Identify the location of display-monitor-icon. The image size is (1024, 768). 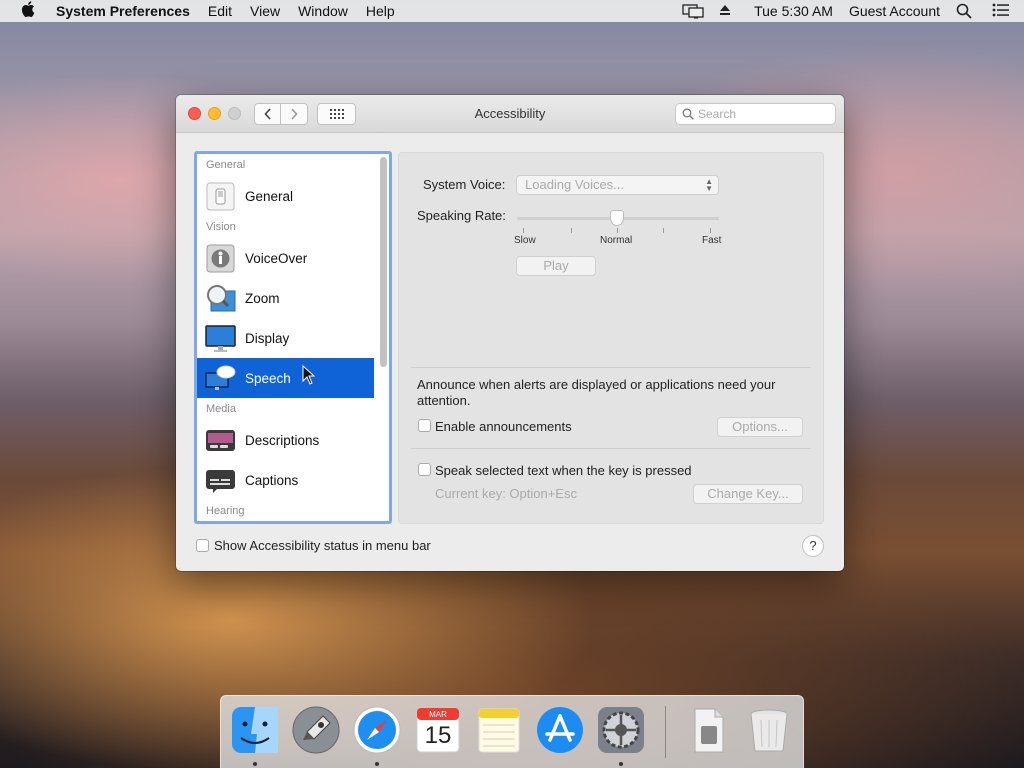
(220, 338).